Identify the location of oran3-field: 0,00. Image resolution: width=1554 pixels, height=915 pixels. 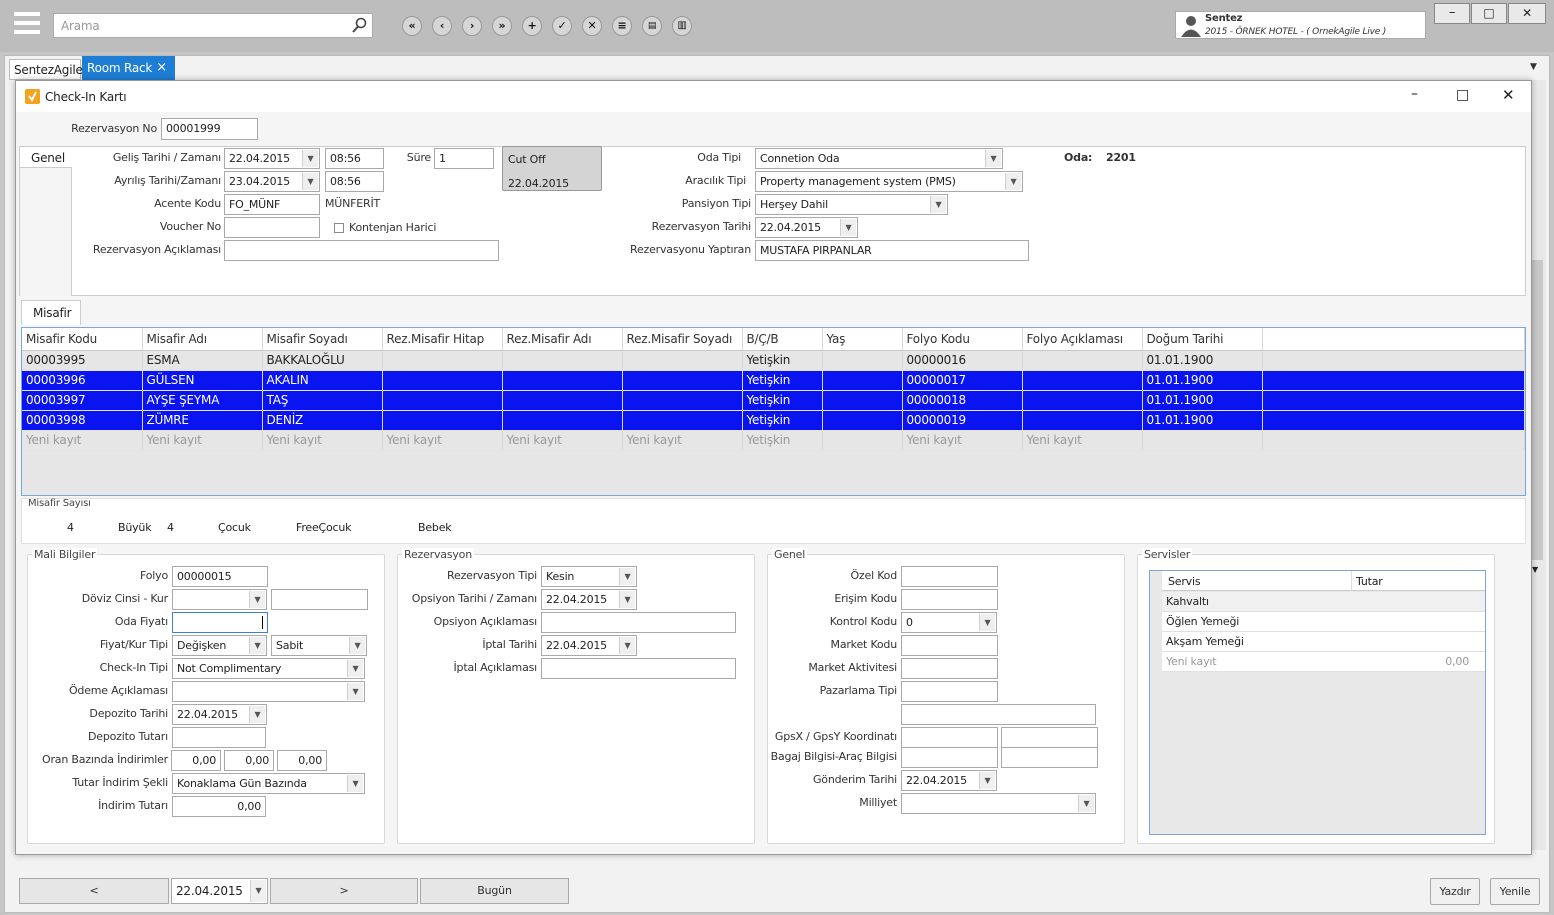
(302, 760).